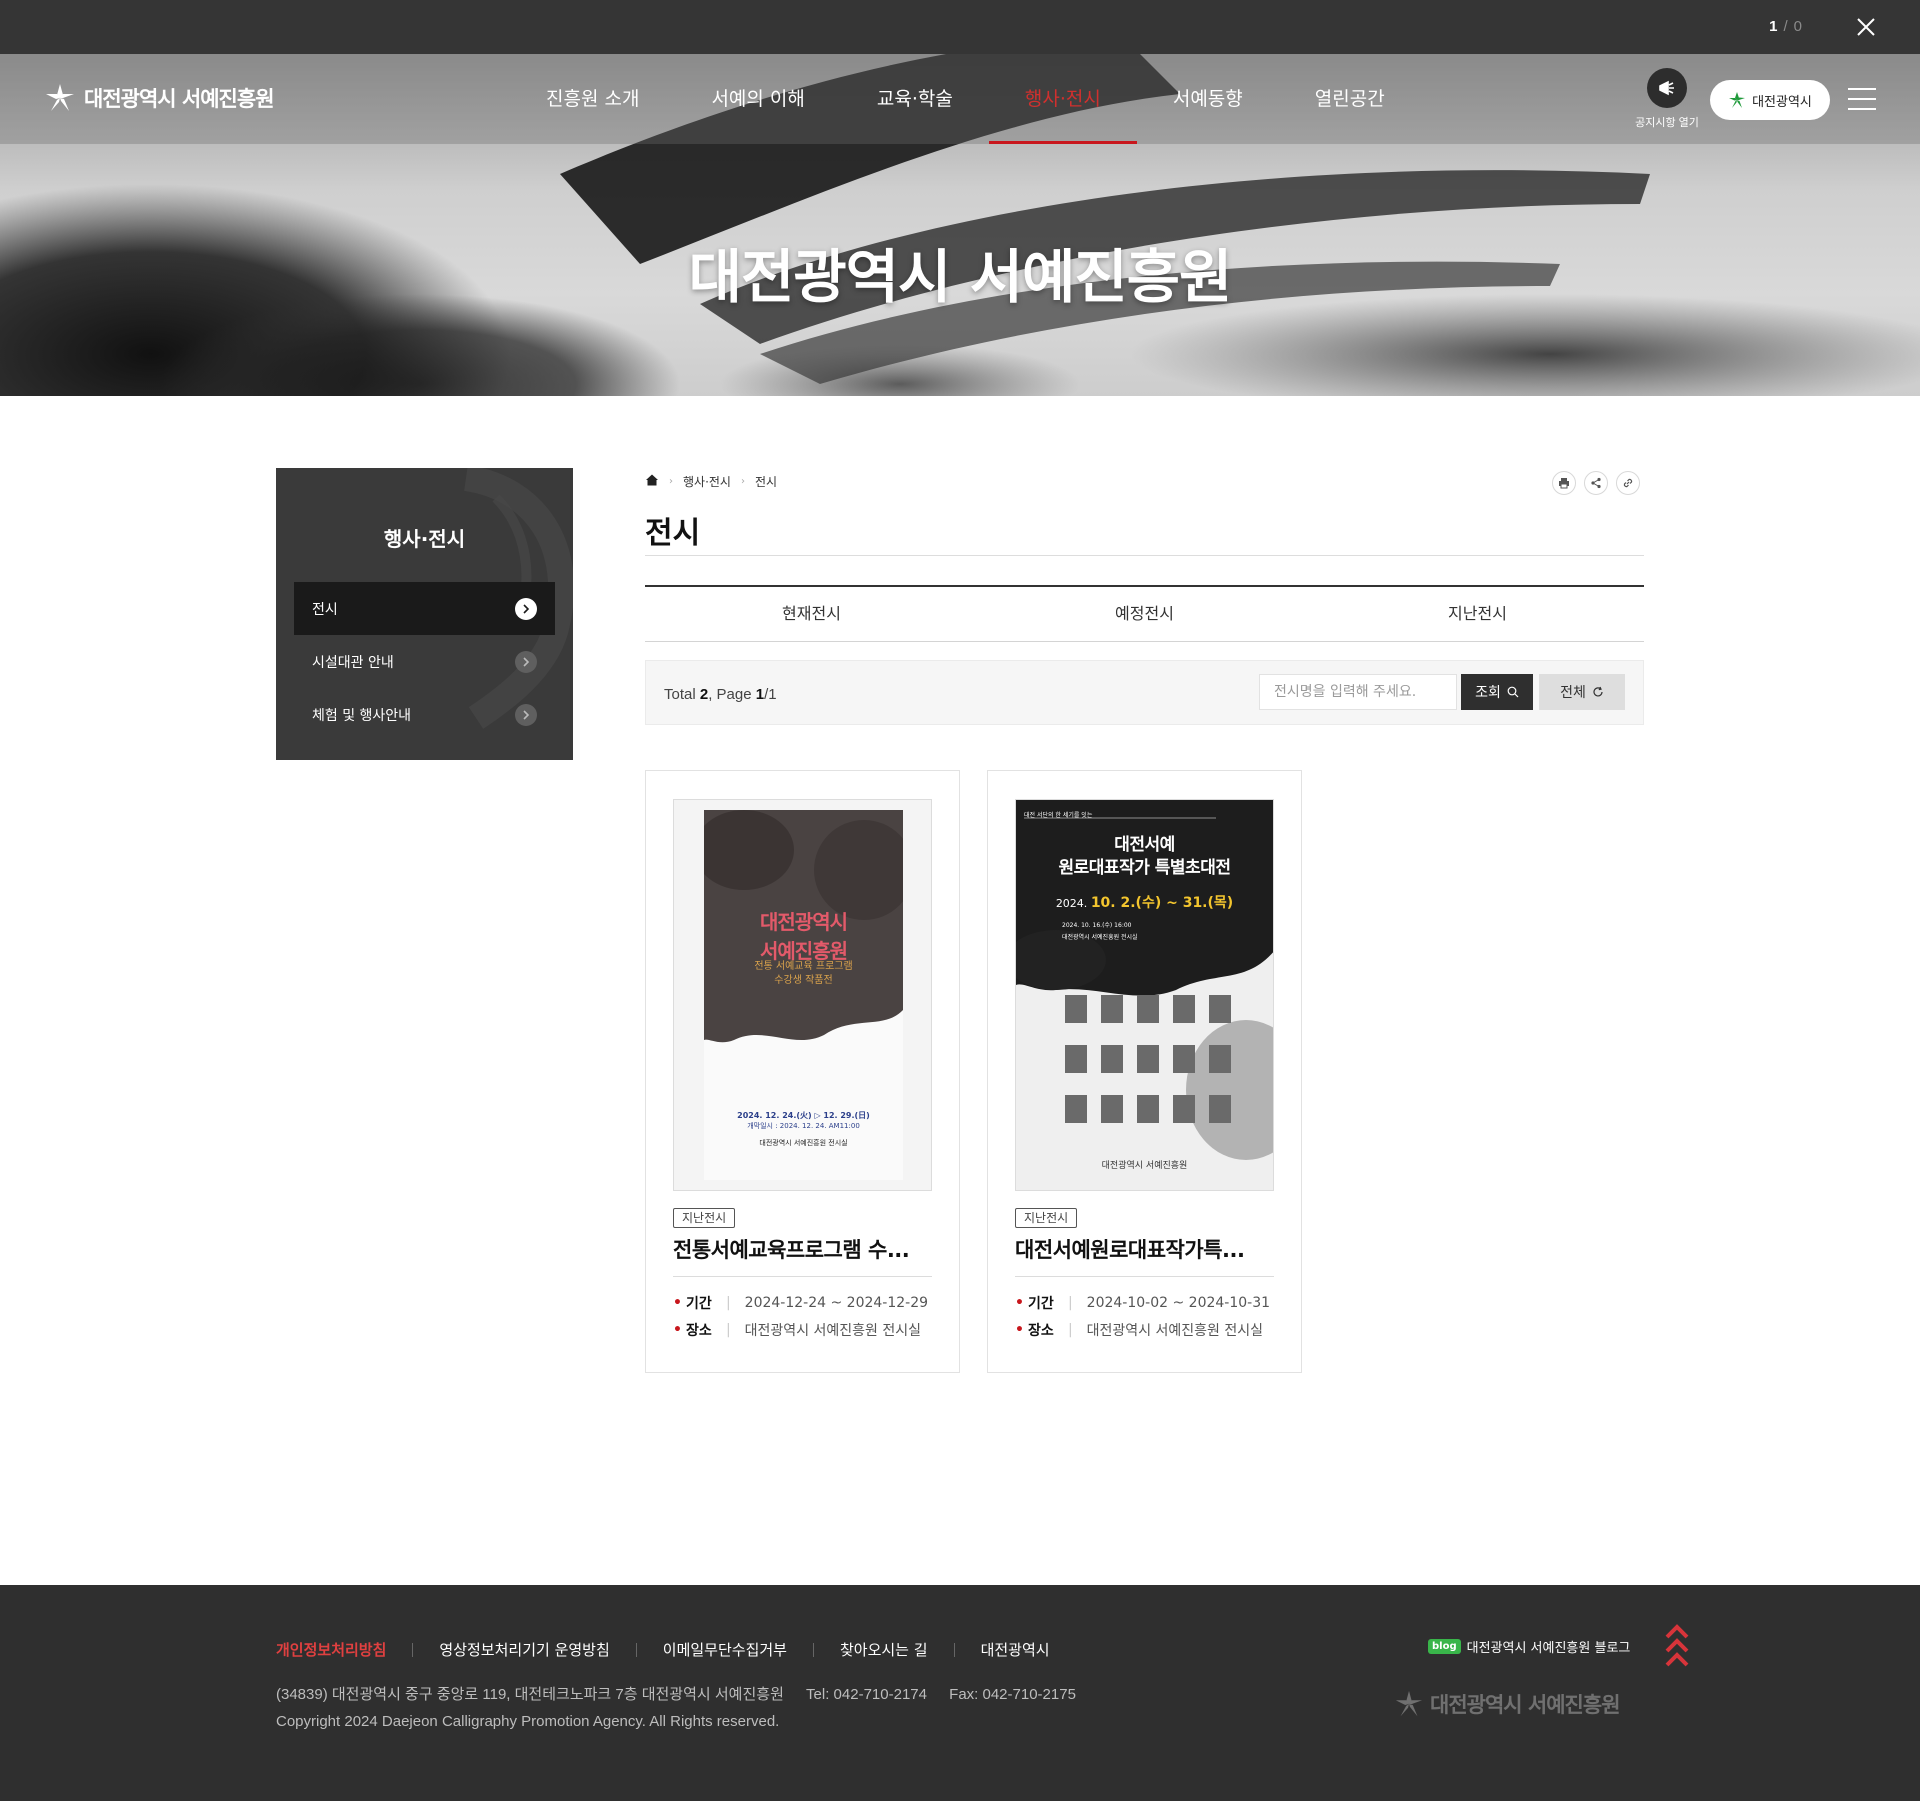  What do you see at coordinates (1444, 1646) in the screenshot?
I see `blog-icon: blog` at bounding box center [1444, 1646].